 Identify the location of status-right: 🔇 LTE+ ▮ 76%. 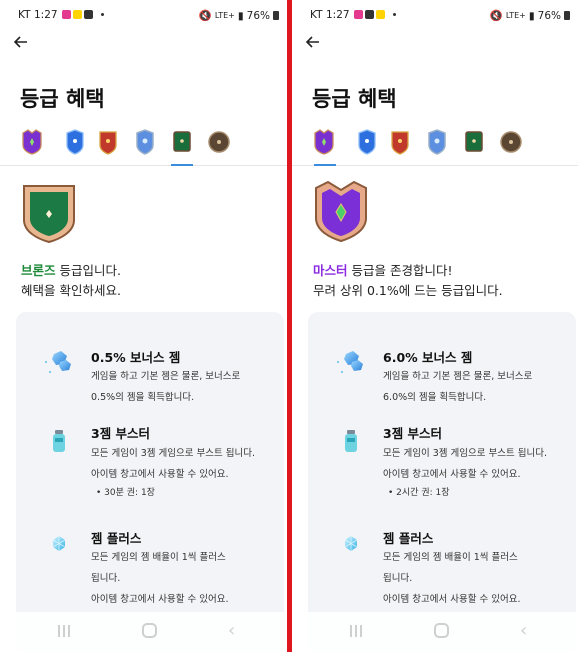
(239, 15).